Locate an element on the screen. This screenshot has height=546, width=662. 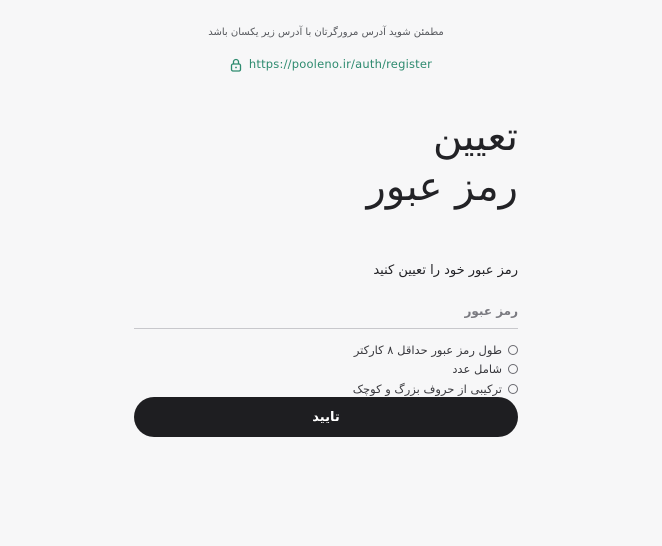
lock-icon is located at coordinates (236, 64).